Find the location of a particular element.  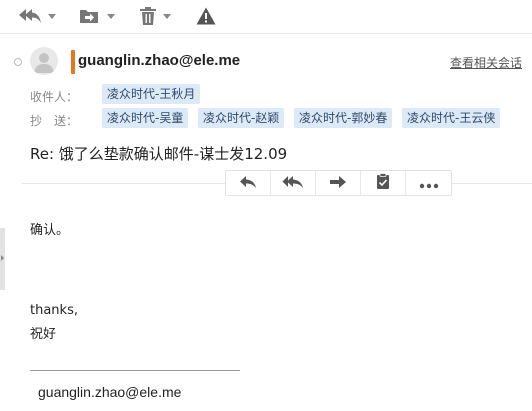

reply-all-button is located at coordinates (293, 183).